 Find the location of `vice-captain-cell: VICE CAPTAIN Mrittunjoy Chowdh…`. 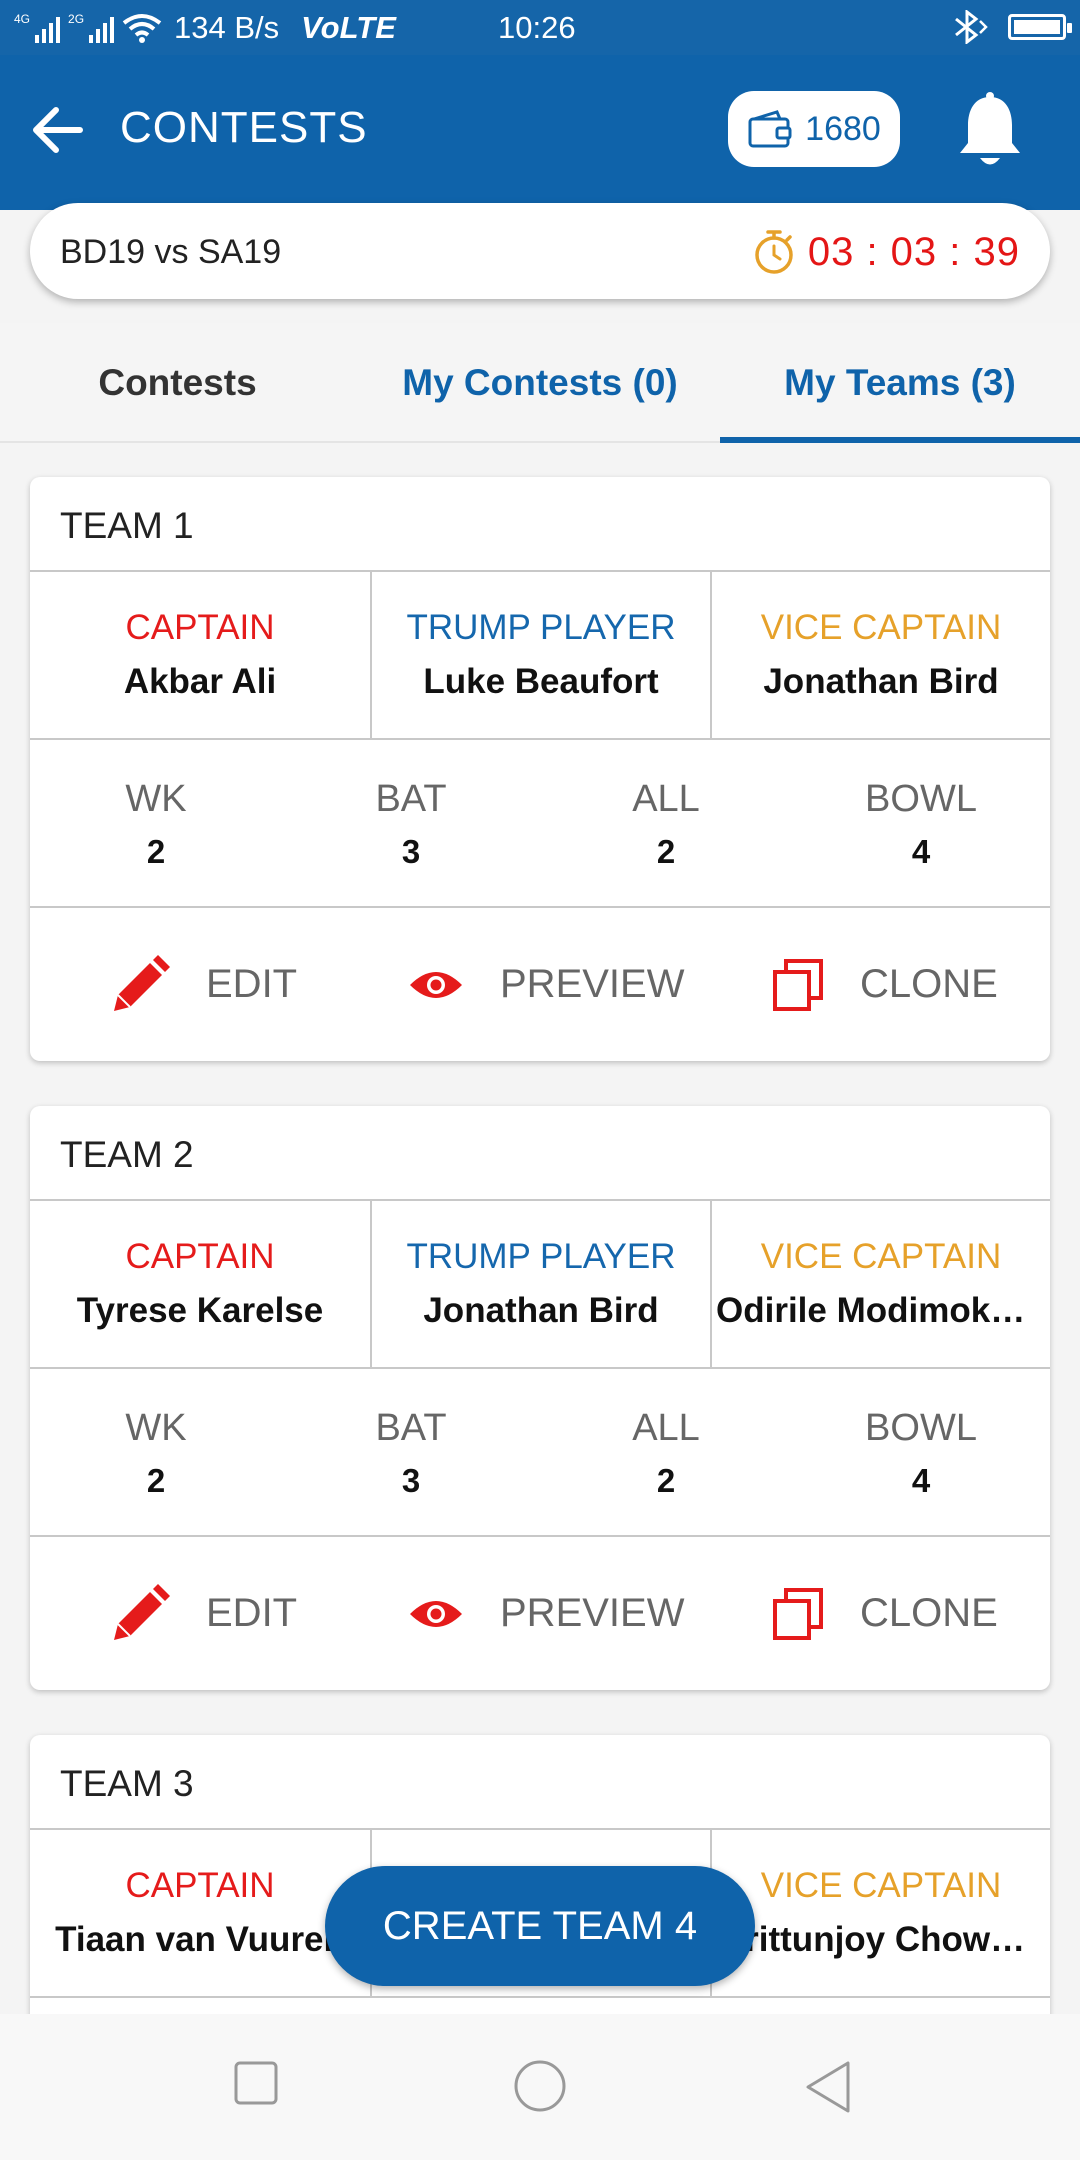

vice-captain-cell: VICE CAPTAIN Mrittunjoy Chowdh… is located at coordinates (880, 1913).